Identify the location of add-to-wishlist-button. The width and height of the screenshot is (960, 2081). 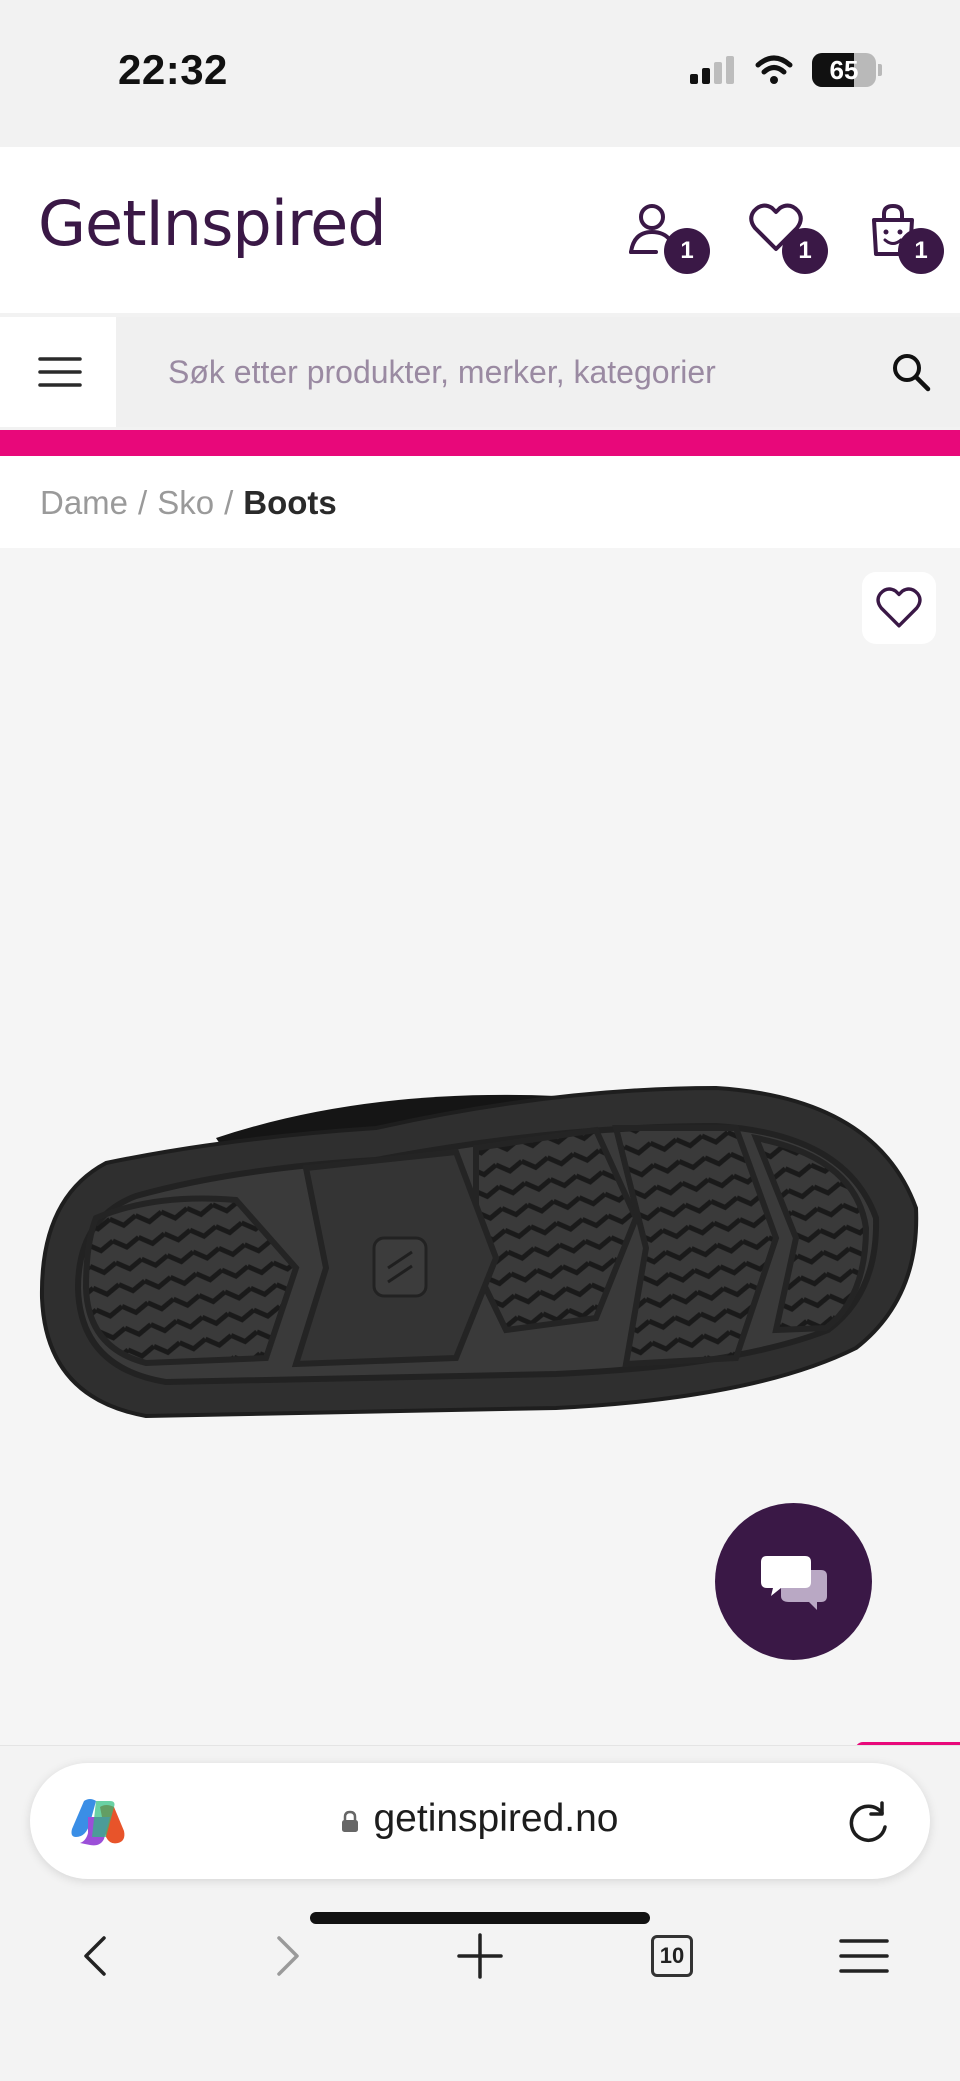
(899, 608).